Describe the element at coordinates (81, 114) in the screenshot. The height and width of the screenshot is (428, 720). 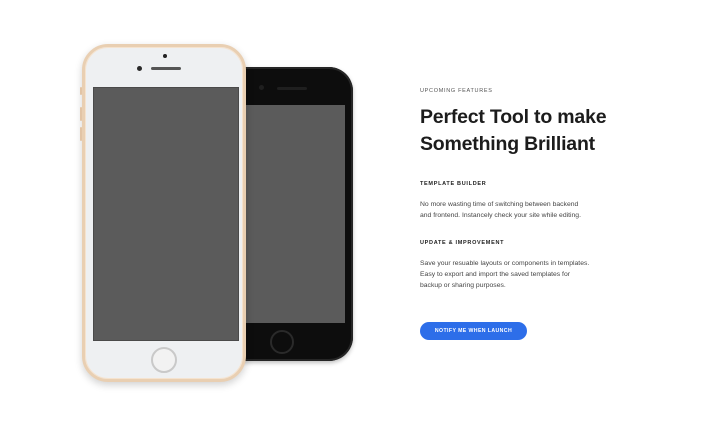
I see `volume-up-icon` at that location.